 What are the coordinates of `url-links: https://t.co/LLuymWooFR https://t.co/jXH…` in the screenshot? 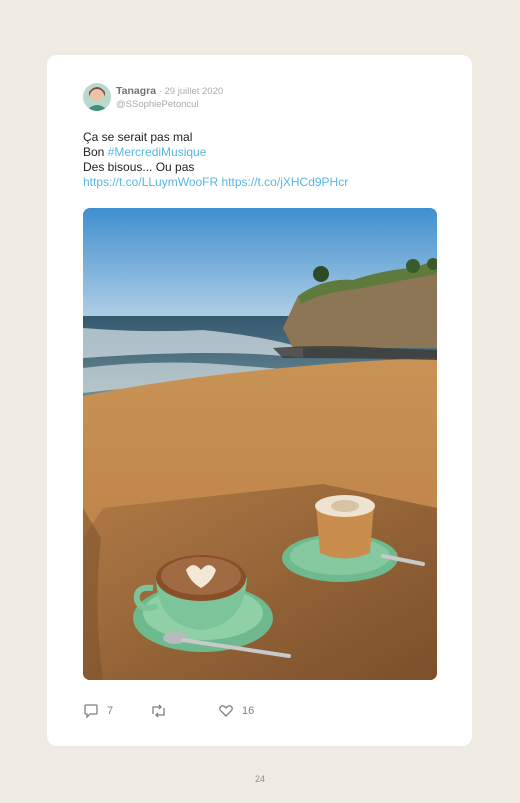 It's located at (215, 182).